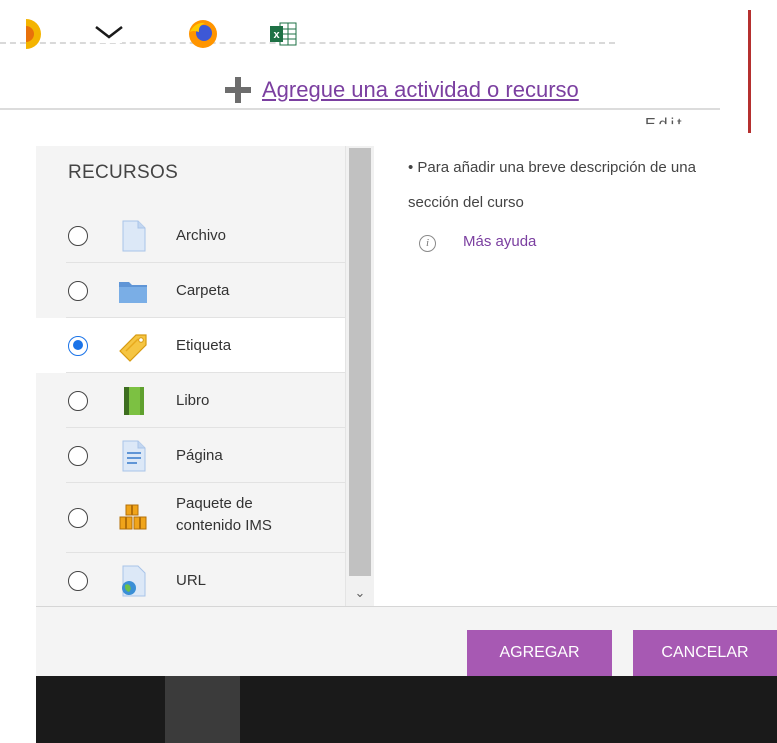 The height and width of the screenshot is (743, 777). Describe the element at coordinates (78, 235) in the screenshot. I see `radio-archivo` at that location.